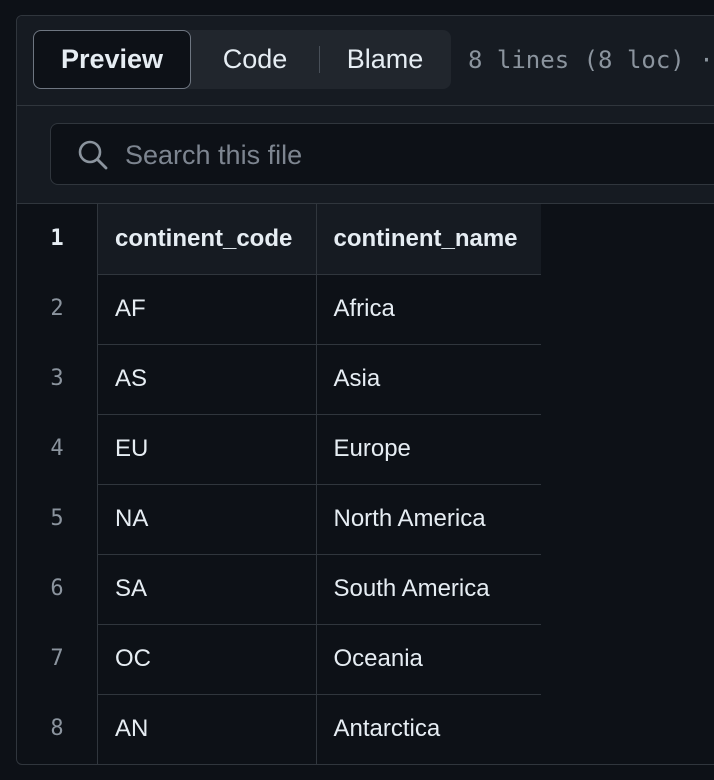 This screenshot has width=714, height=780. Describe the element at coordinates (385, 59) in the screenshot. I see `tab-blame: Blame` at that location.